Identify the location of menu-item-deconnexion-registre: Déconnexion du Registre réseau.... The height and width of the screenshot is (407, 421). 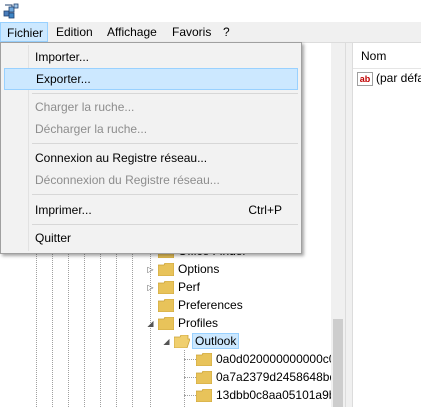
(127, 180).